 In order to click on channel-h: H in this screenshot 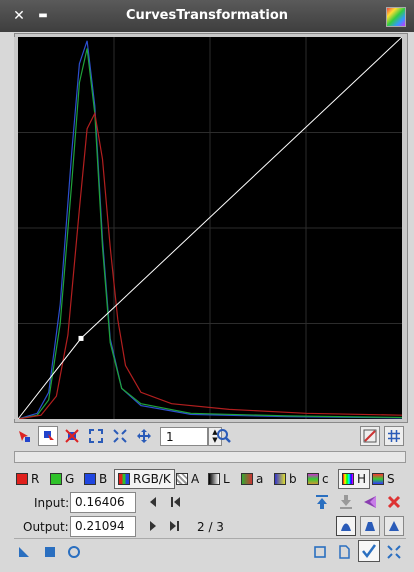, I will do `click(354, 479)`.